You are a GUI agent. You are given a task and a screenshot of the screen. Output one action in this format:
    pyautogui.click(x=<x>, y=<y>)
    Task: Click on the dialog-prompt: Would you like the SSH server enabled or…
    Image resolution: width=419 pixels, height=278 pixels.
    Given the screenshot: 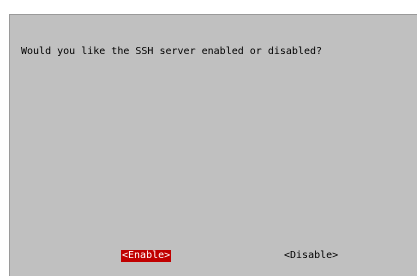 What is the action you would take?
    pyautogui.click(x=172, y=51)
    